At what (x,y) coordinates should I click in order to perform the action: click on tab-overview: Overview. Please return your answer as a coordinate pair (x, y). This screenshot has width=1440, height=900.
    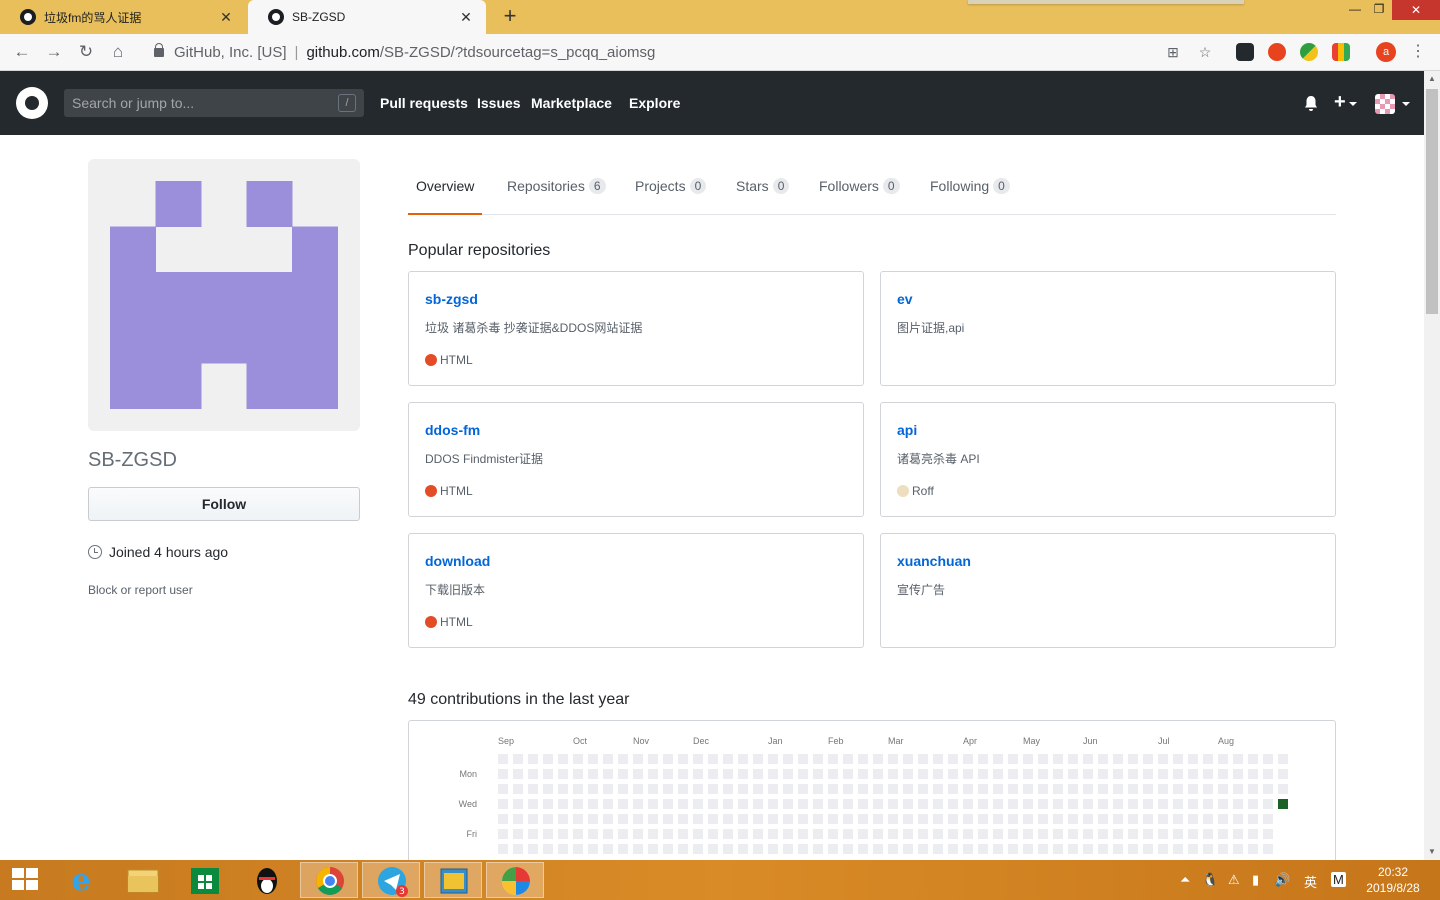
    Looking at the image, I should click on (445, 187).